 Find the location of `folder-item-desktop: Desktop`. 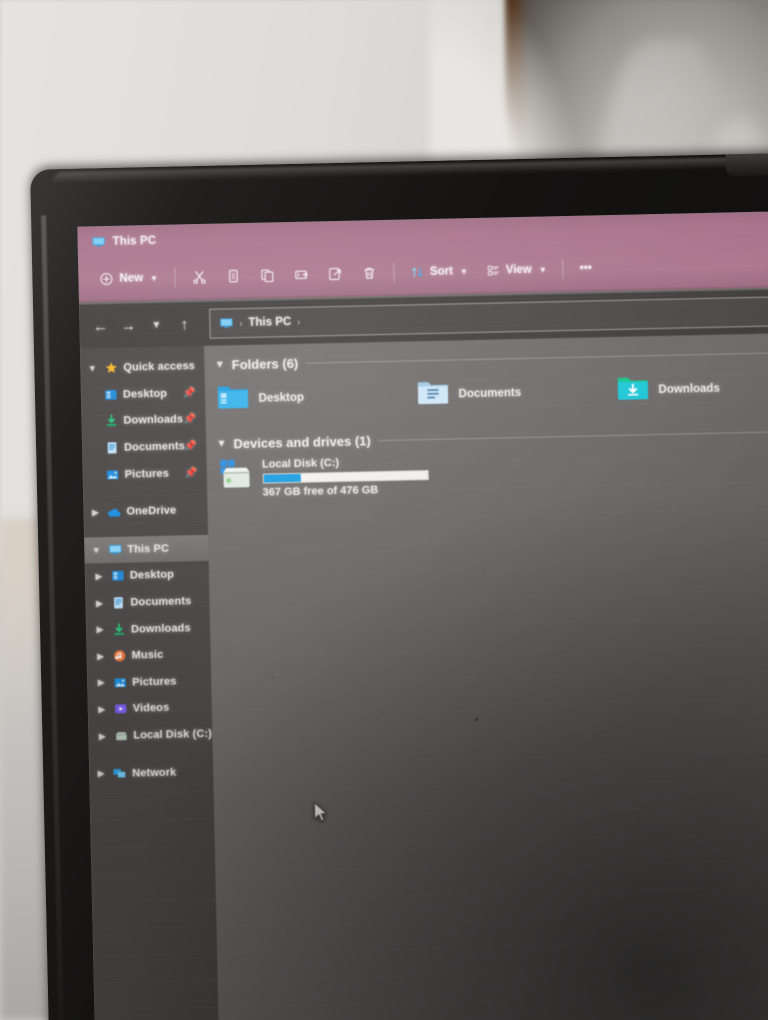

folder-item-desktop: Desktop is located at coordinates (315, 396).